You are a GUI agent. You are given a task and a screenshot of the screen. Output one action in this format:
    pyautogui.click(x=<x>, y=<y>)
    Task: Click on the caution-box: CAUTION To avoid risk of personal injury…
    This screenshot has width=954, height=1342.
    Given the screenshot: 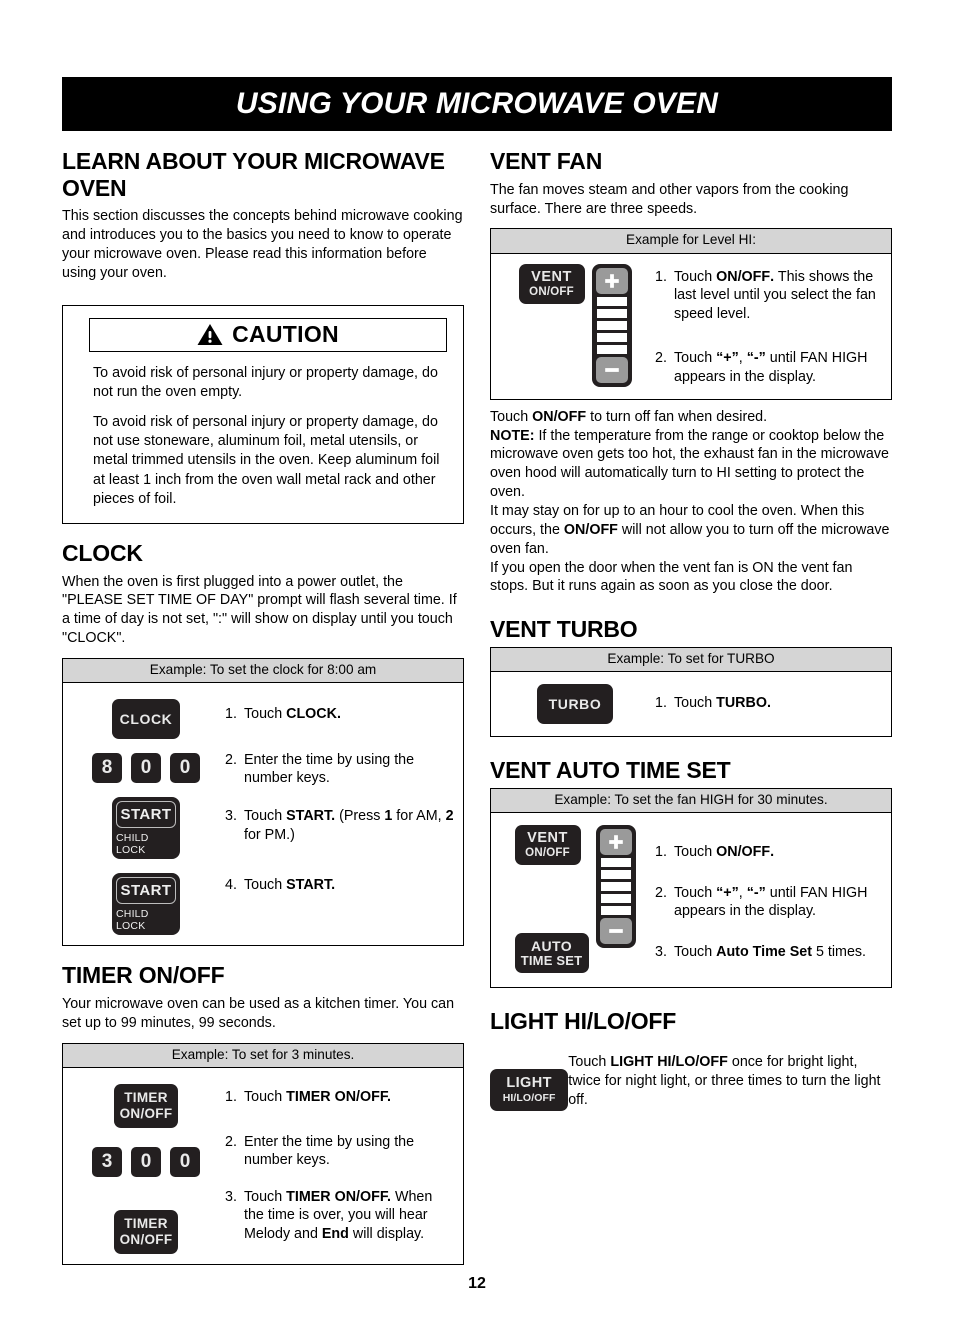 What is the action you would take?
    pyautogui.click(x=263, y=414)
    